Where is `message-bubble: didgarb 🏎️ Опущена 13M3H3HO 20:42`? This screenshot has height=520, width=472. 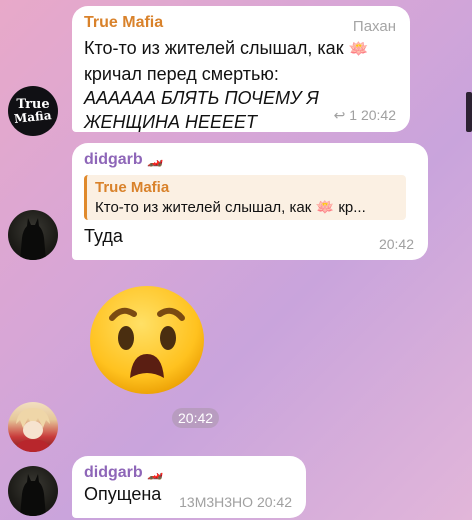
message-bubble: didgarb 🏎️ Опущена 13M3H3HO 20:42 is located at coordinates (189, 487).